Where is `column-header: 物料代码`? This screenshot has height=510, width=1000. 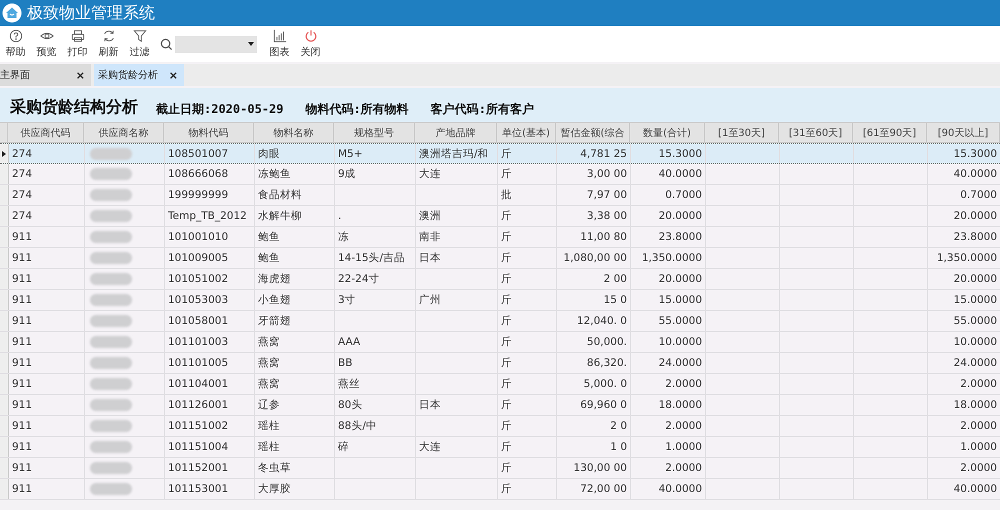
column-header: 物料代码 is located at coordinates (209, 133).